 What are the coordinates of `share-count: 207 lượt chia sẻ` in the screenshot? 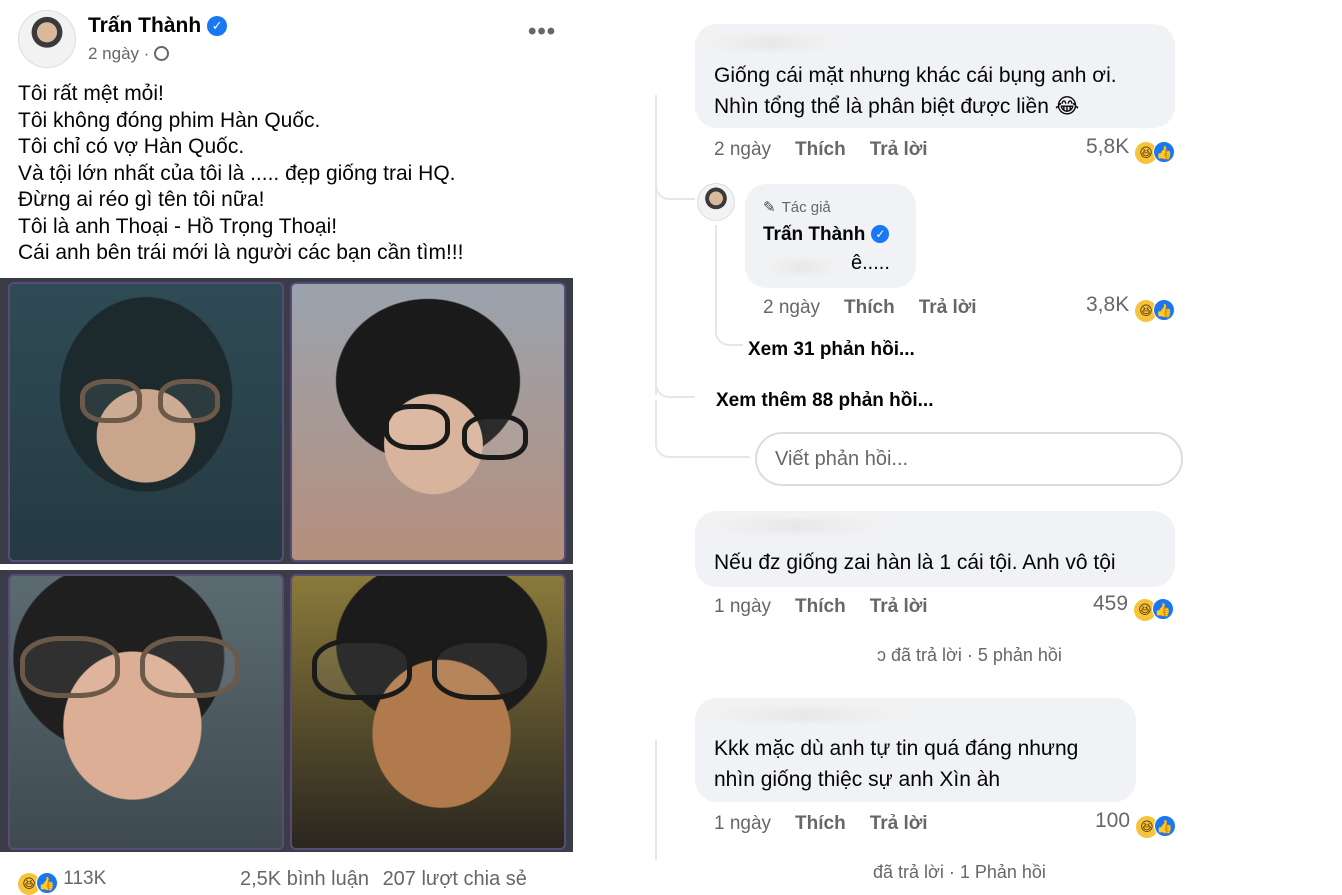 It's located at (455, 879).